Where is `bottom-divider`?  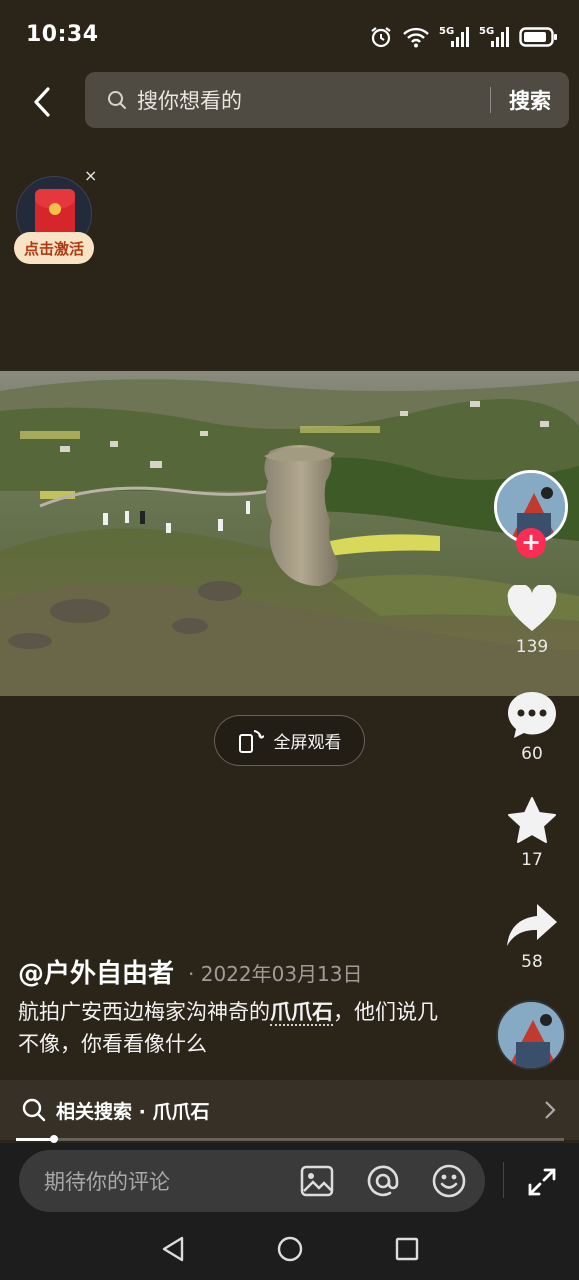 bottom-divider is located at coordinates (503, 1180).